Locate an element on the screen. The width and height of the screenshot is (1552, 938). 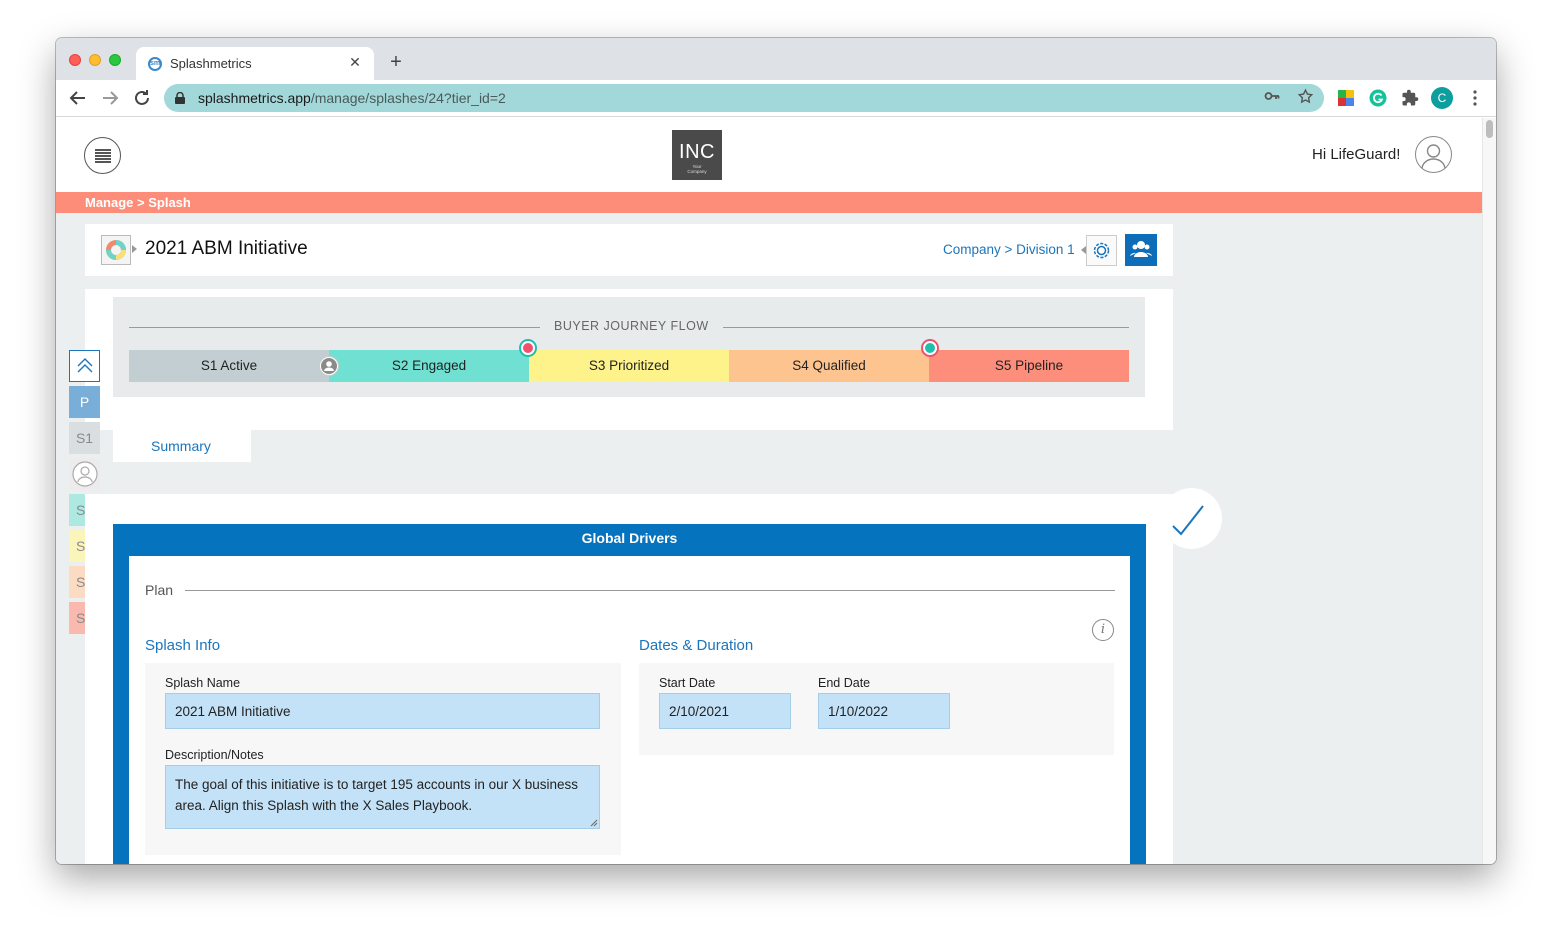
splashmetrics-favicon-icon: sm is located at coordinates (155, 64).